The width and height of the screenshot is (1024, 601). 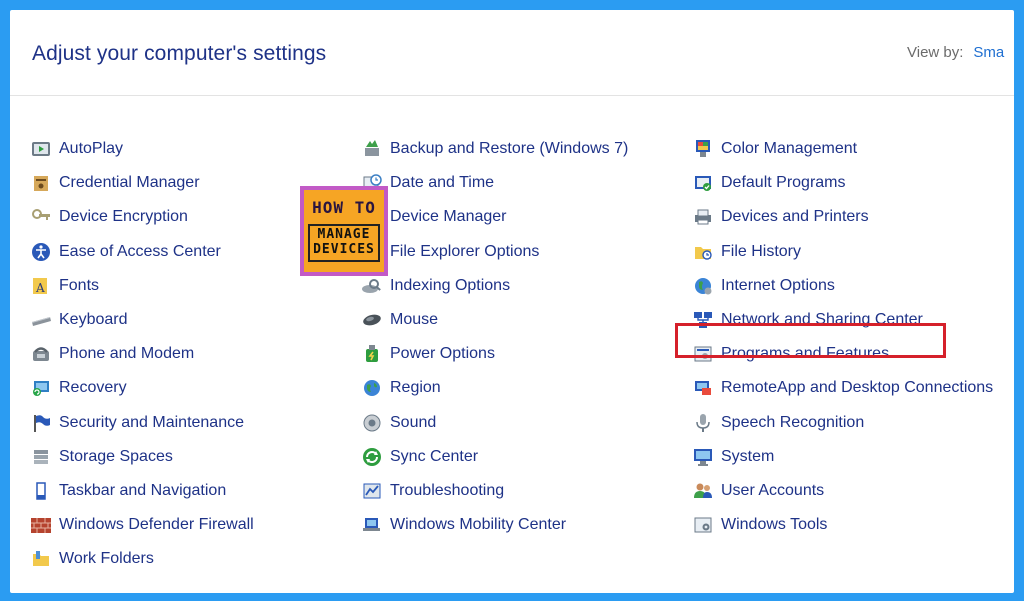 I want to click on item-label: File History, so click(x=761, y=251).